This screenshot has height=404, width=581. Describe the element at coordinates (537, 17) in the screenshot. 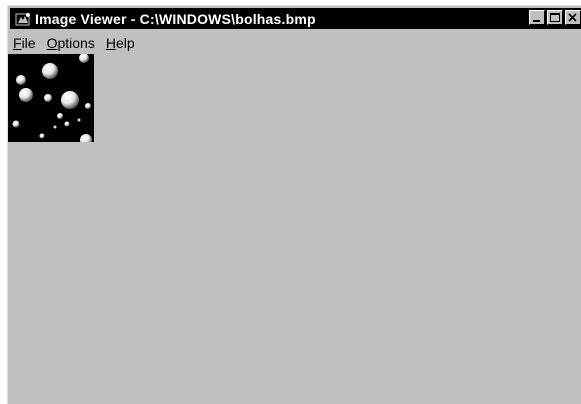

I see `minimize-button` at that location.